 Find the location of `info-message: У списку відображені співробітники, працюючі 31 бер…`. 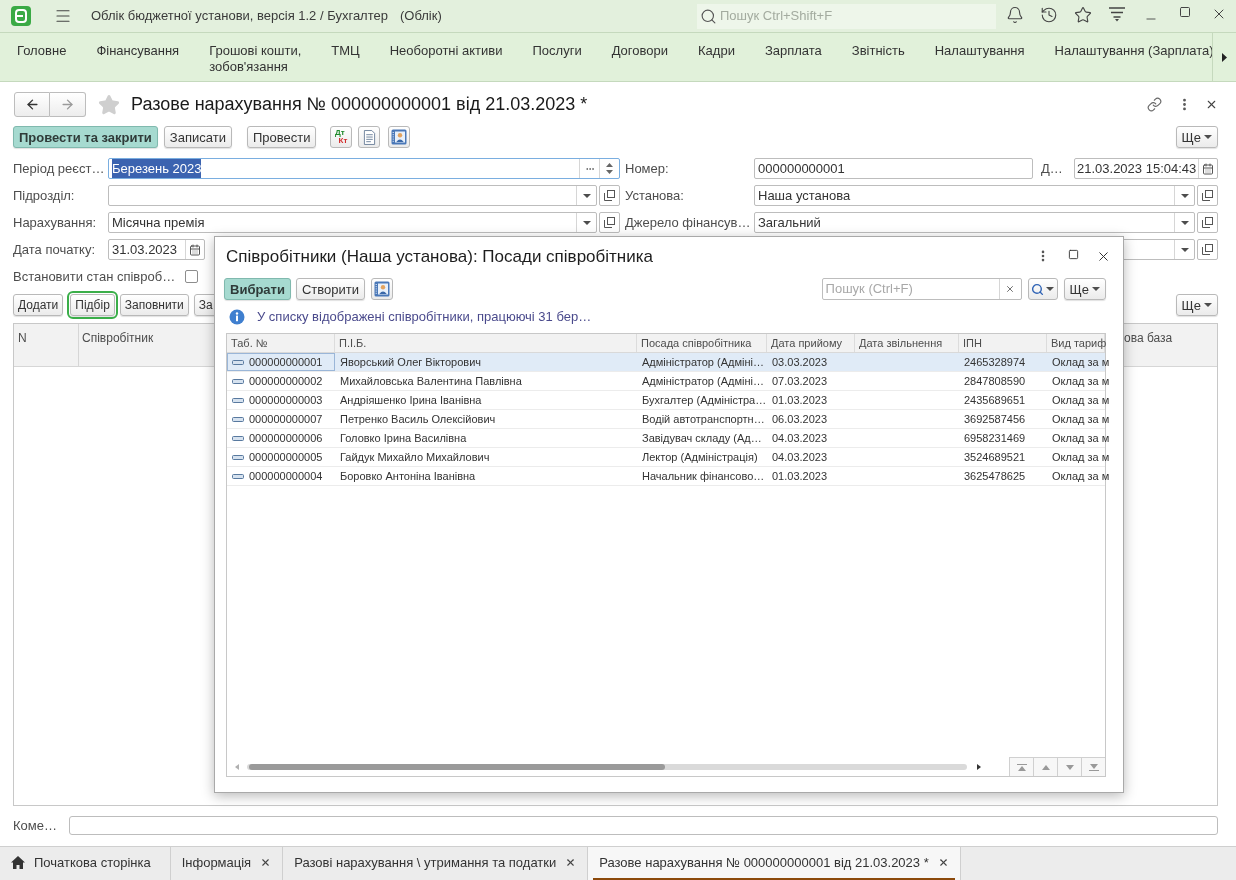

info-message: У списку відображені співробітники, працюючі 31 бер… is located at coordinates (424, 317).